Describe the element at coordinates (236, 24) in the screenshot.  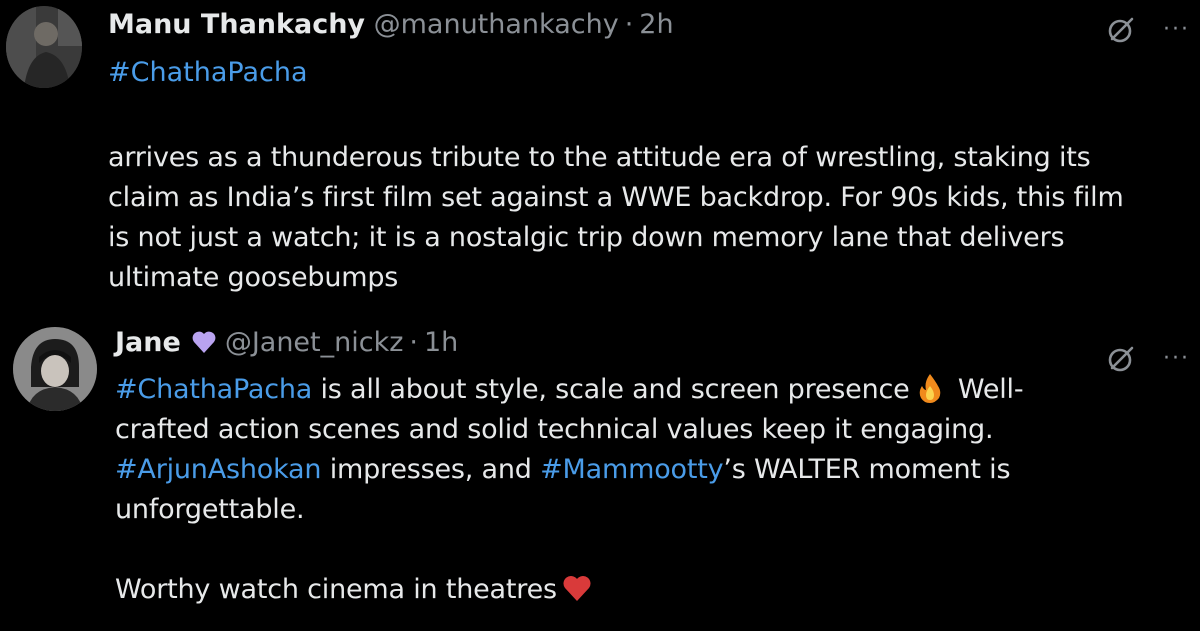
I see `author-name: Manu Thankachy` at that location.